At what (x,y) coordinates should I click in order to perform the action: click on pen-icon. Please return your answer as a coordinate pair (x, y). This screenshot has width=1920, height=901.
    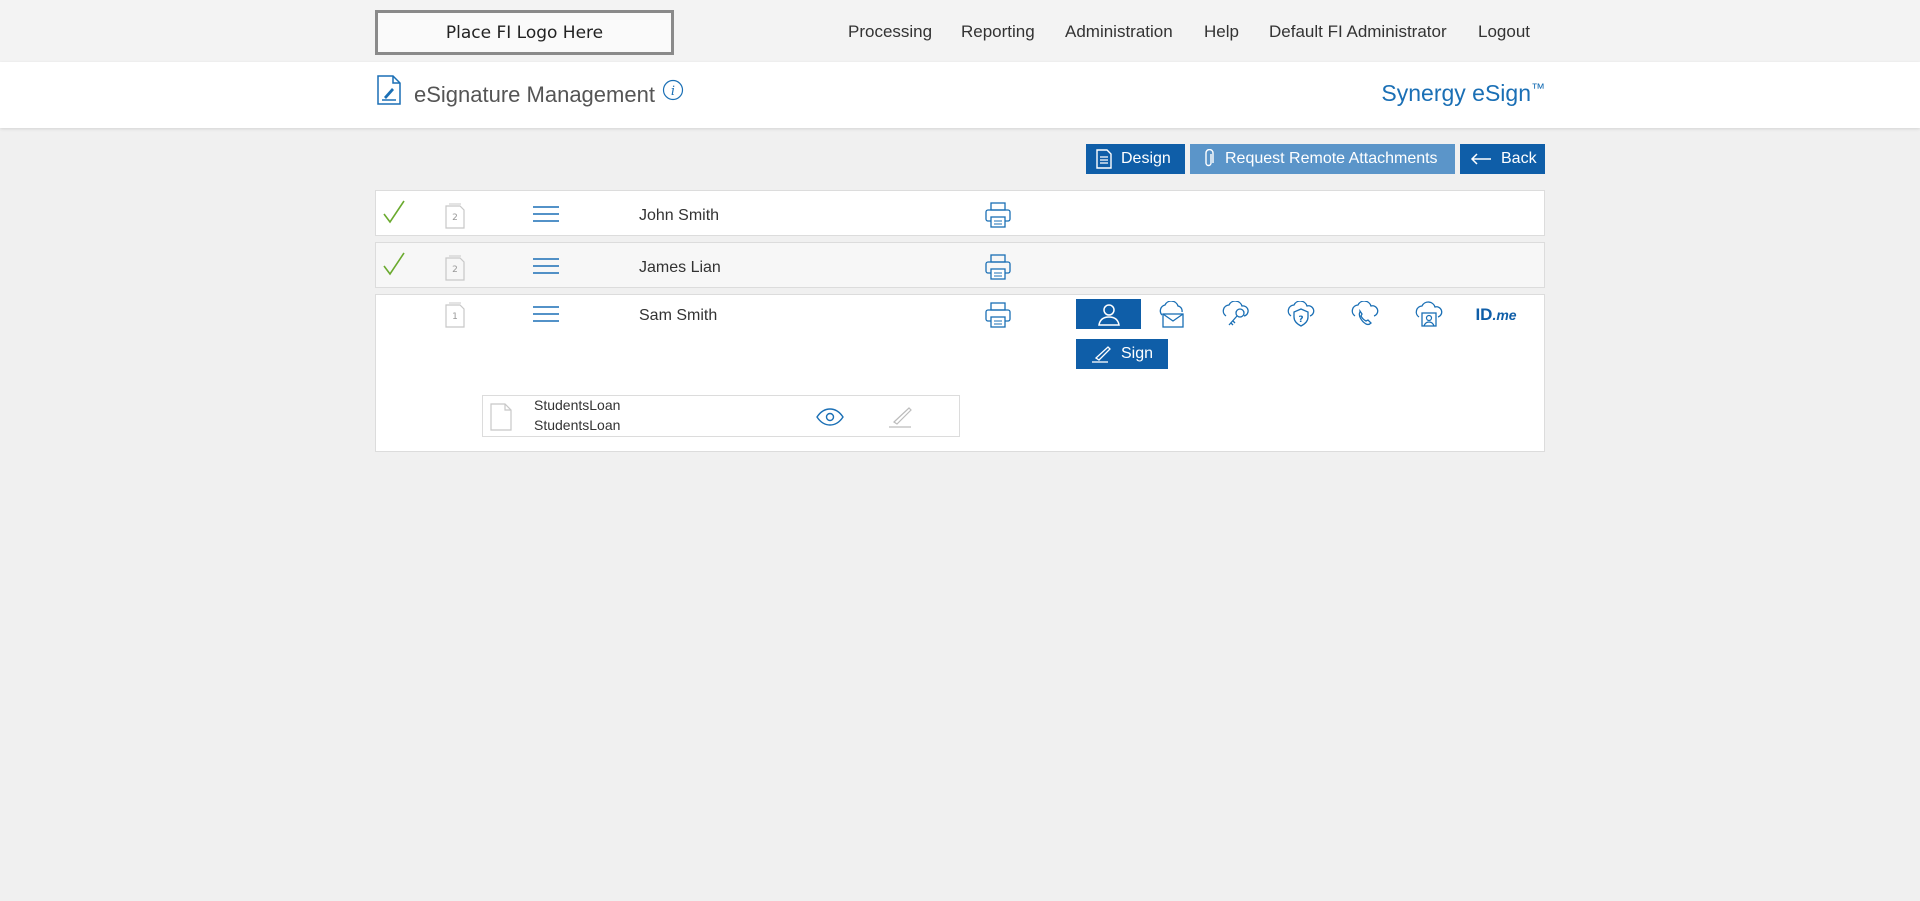
    Looking at the image, I should click on (1101, 354).